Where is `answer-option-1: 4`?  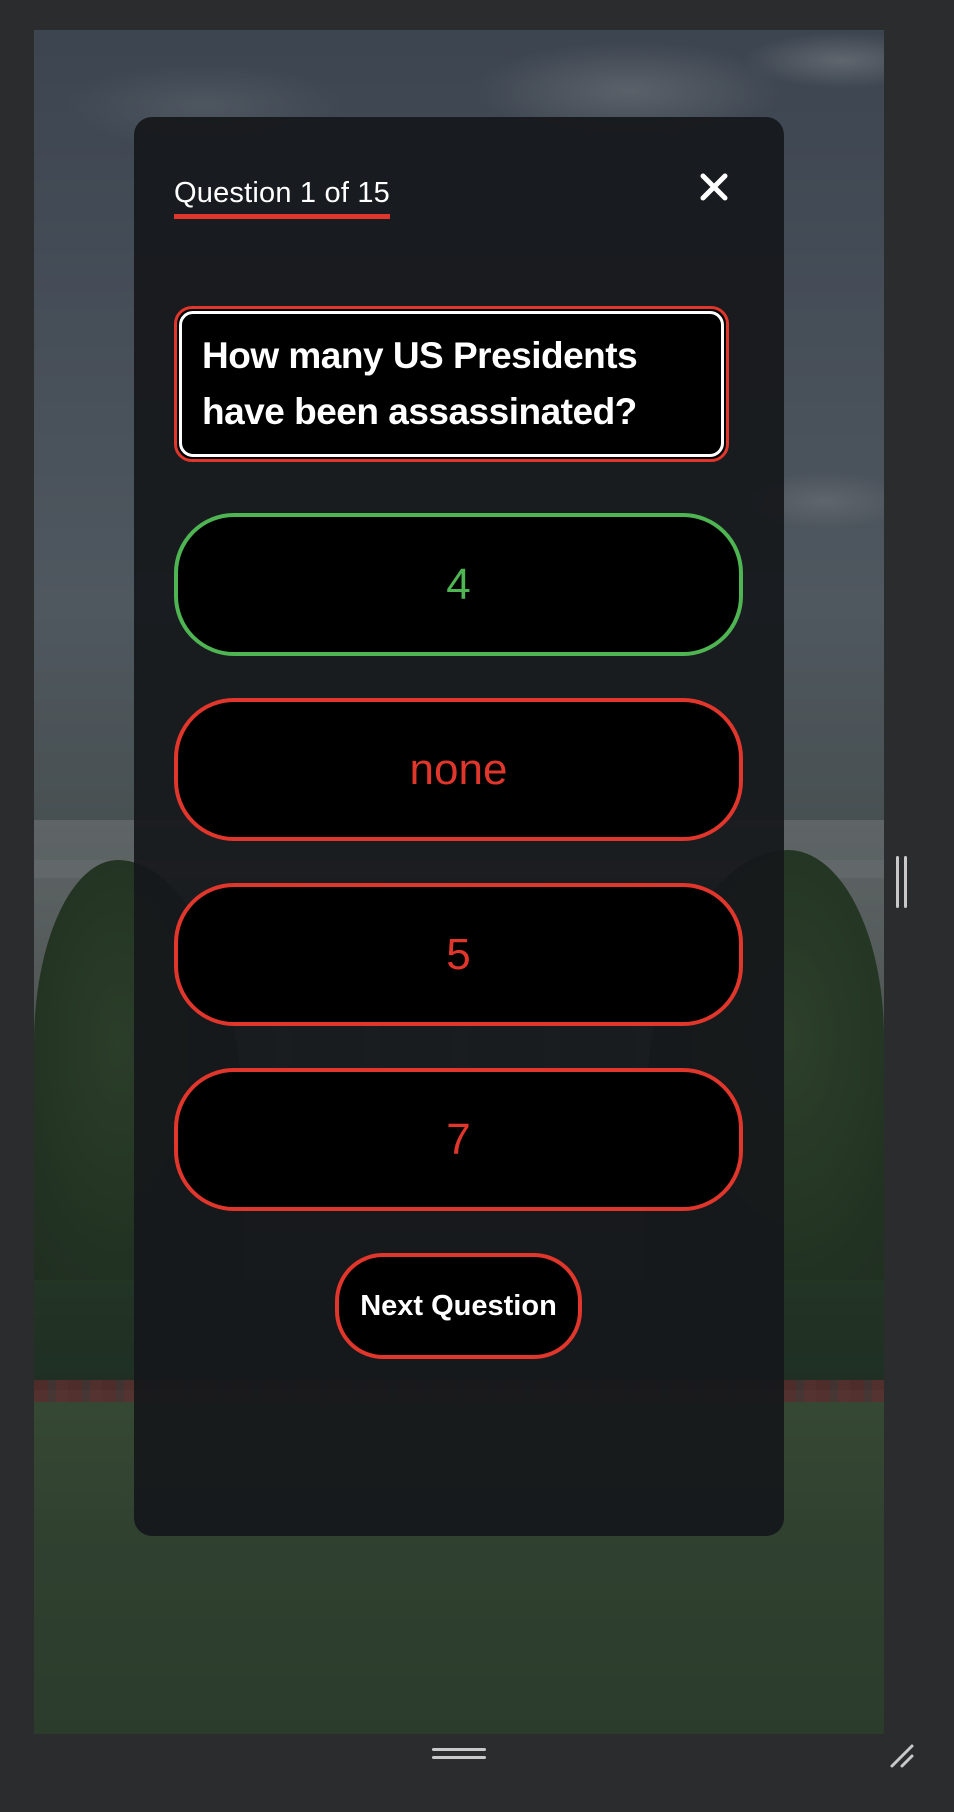
answer-option-1: 4 is located at coordinates (458, 584).